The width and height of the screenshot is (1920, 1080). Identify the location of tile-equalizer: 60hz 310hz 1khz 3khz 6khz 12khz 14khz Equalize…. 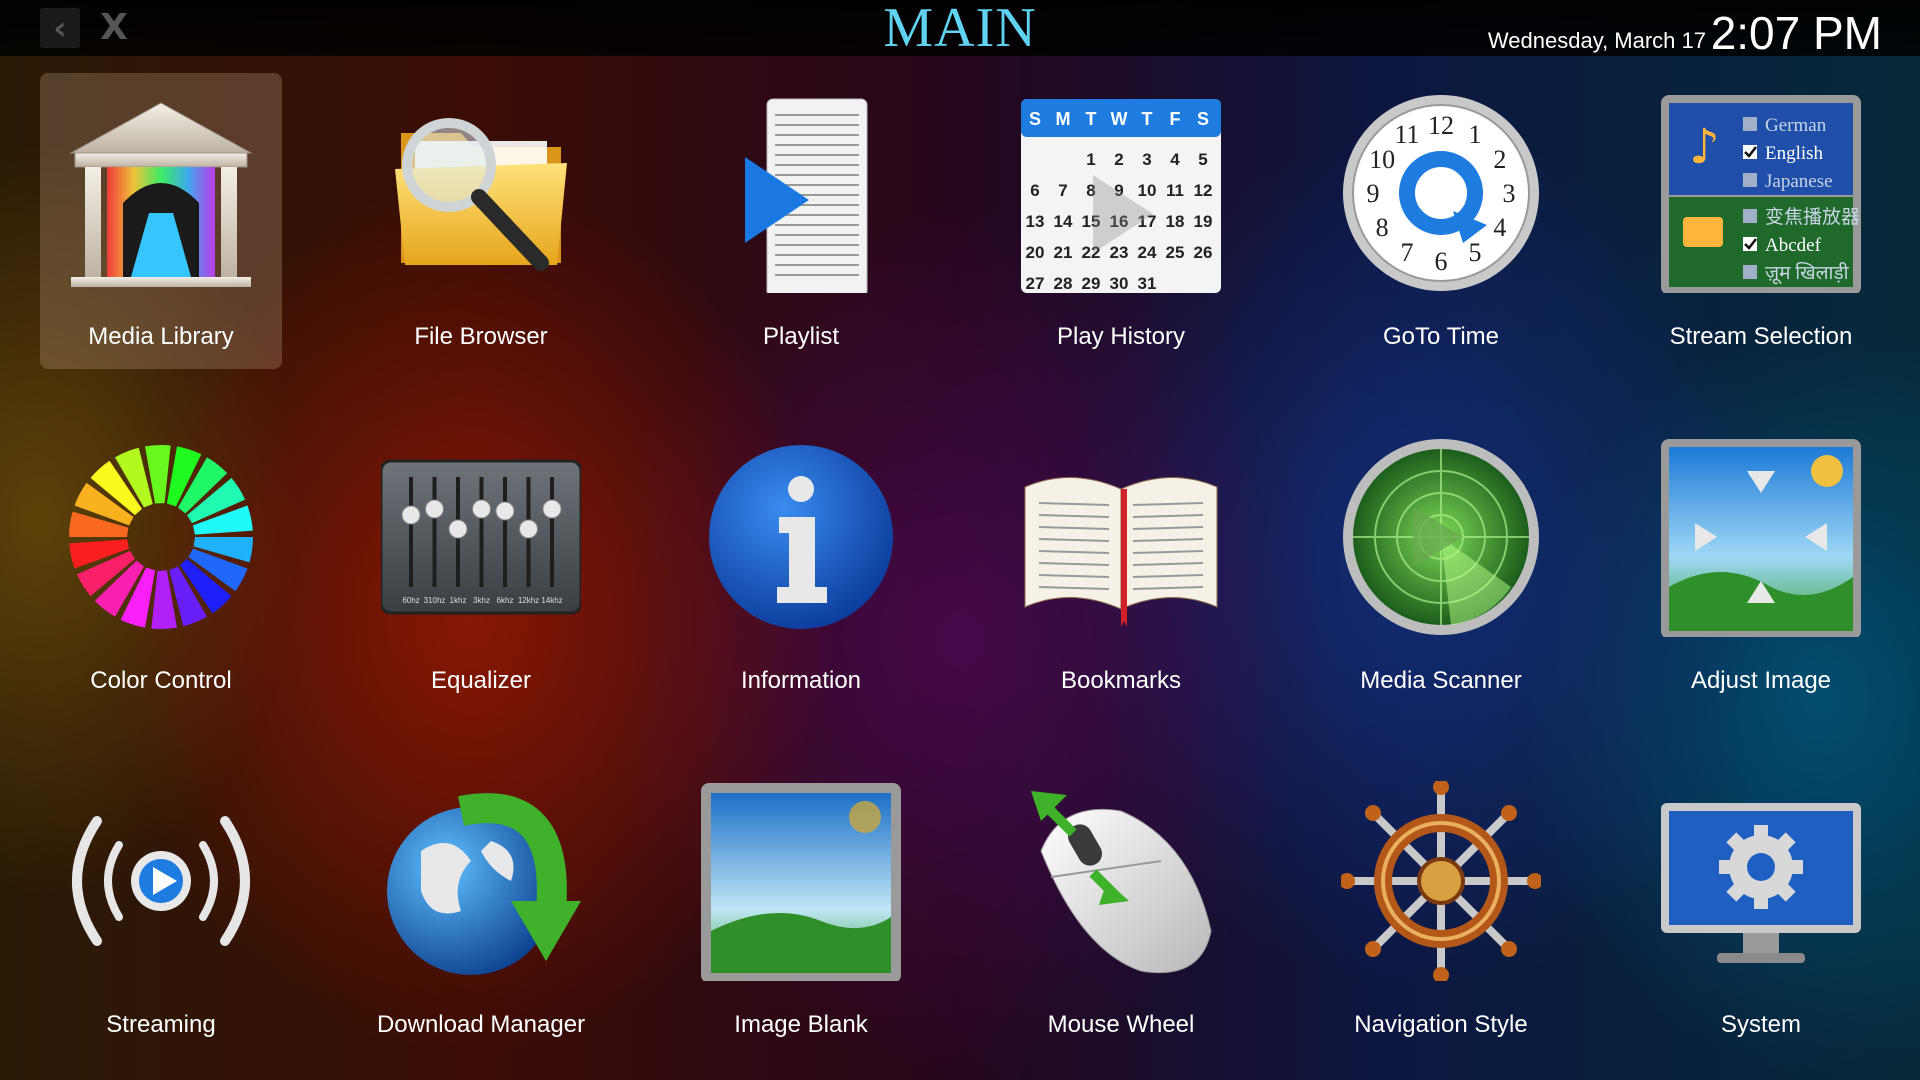
(481, 565).